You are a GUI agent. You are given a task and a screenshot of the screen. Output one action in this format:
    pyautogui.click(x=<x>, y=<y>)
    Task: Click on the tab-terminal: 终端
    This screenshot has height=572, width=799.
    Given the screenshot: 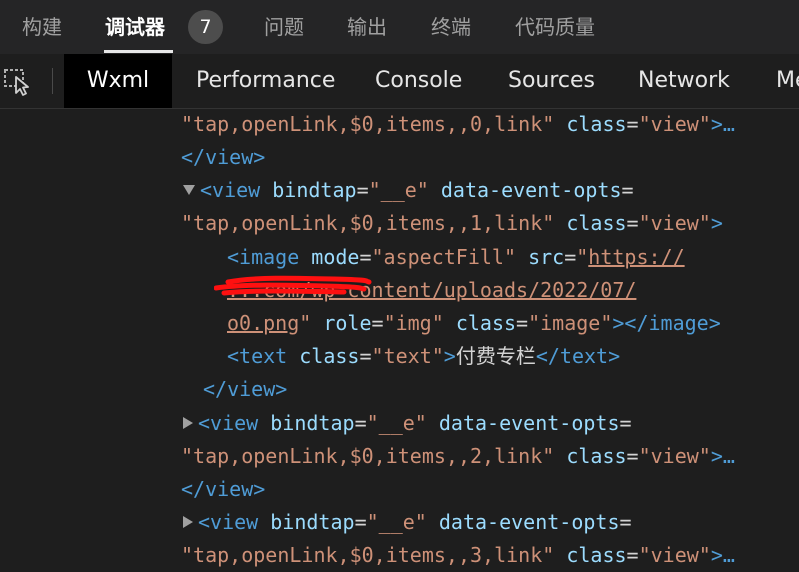 What is the action you would take?
    pyautogui.click(x=451, y=27)
    